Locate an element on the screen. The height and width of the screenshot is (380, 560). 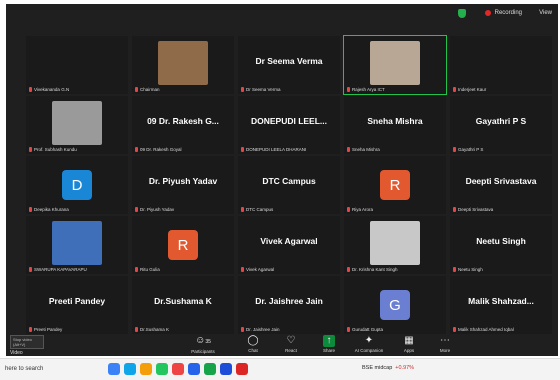
participant-name-label: Prof. Subhash Kundu is located at coordinates (53, 149).